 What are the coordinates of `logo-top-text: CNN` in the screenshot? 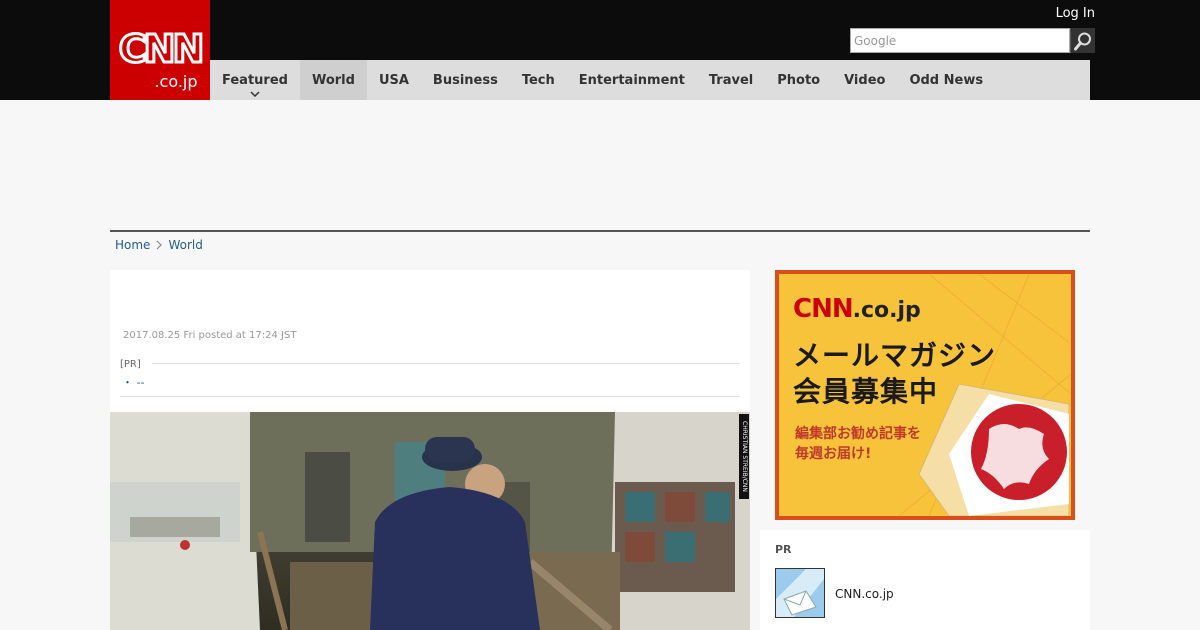 It's located at (160, 49).